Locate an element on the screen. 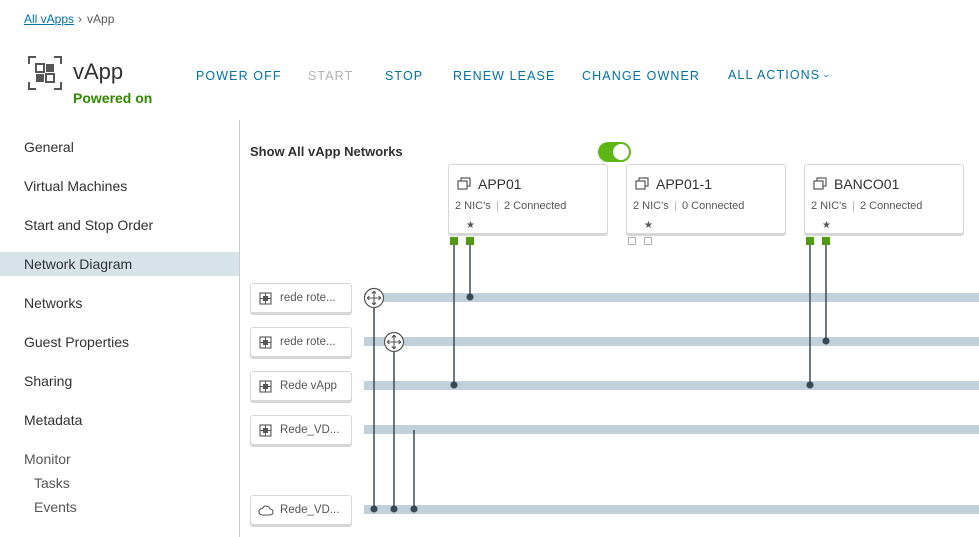 This screenshot has width=979, height=537. status-text: Powered on is located at coordinates (113, 98).